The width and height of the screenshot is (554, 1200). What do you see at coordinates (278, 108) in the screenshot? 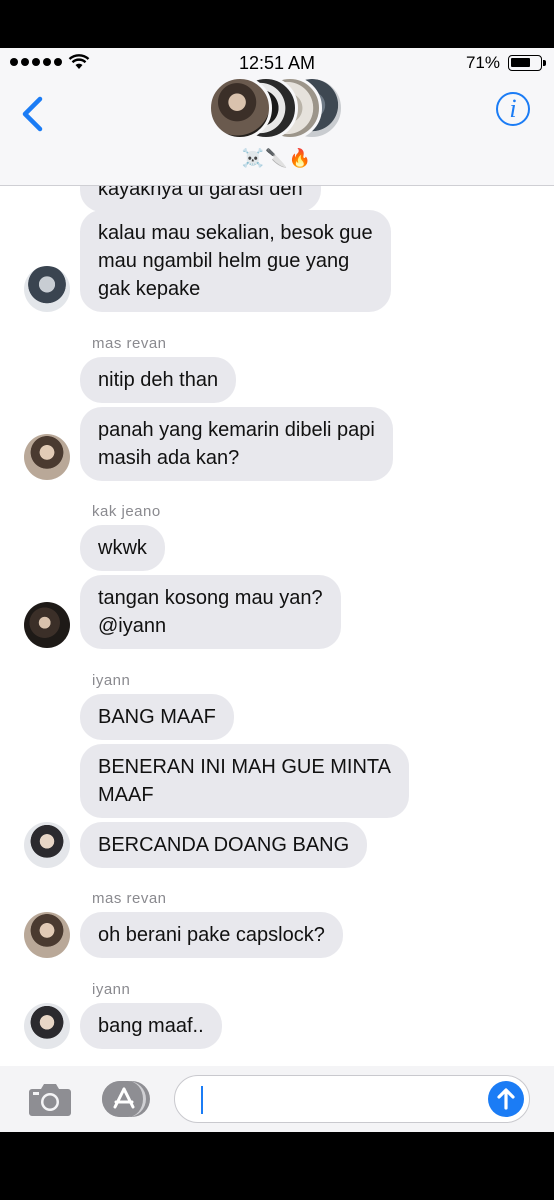
I see `group-avatar-stack` at bounding box center [278, 108].